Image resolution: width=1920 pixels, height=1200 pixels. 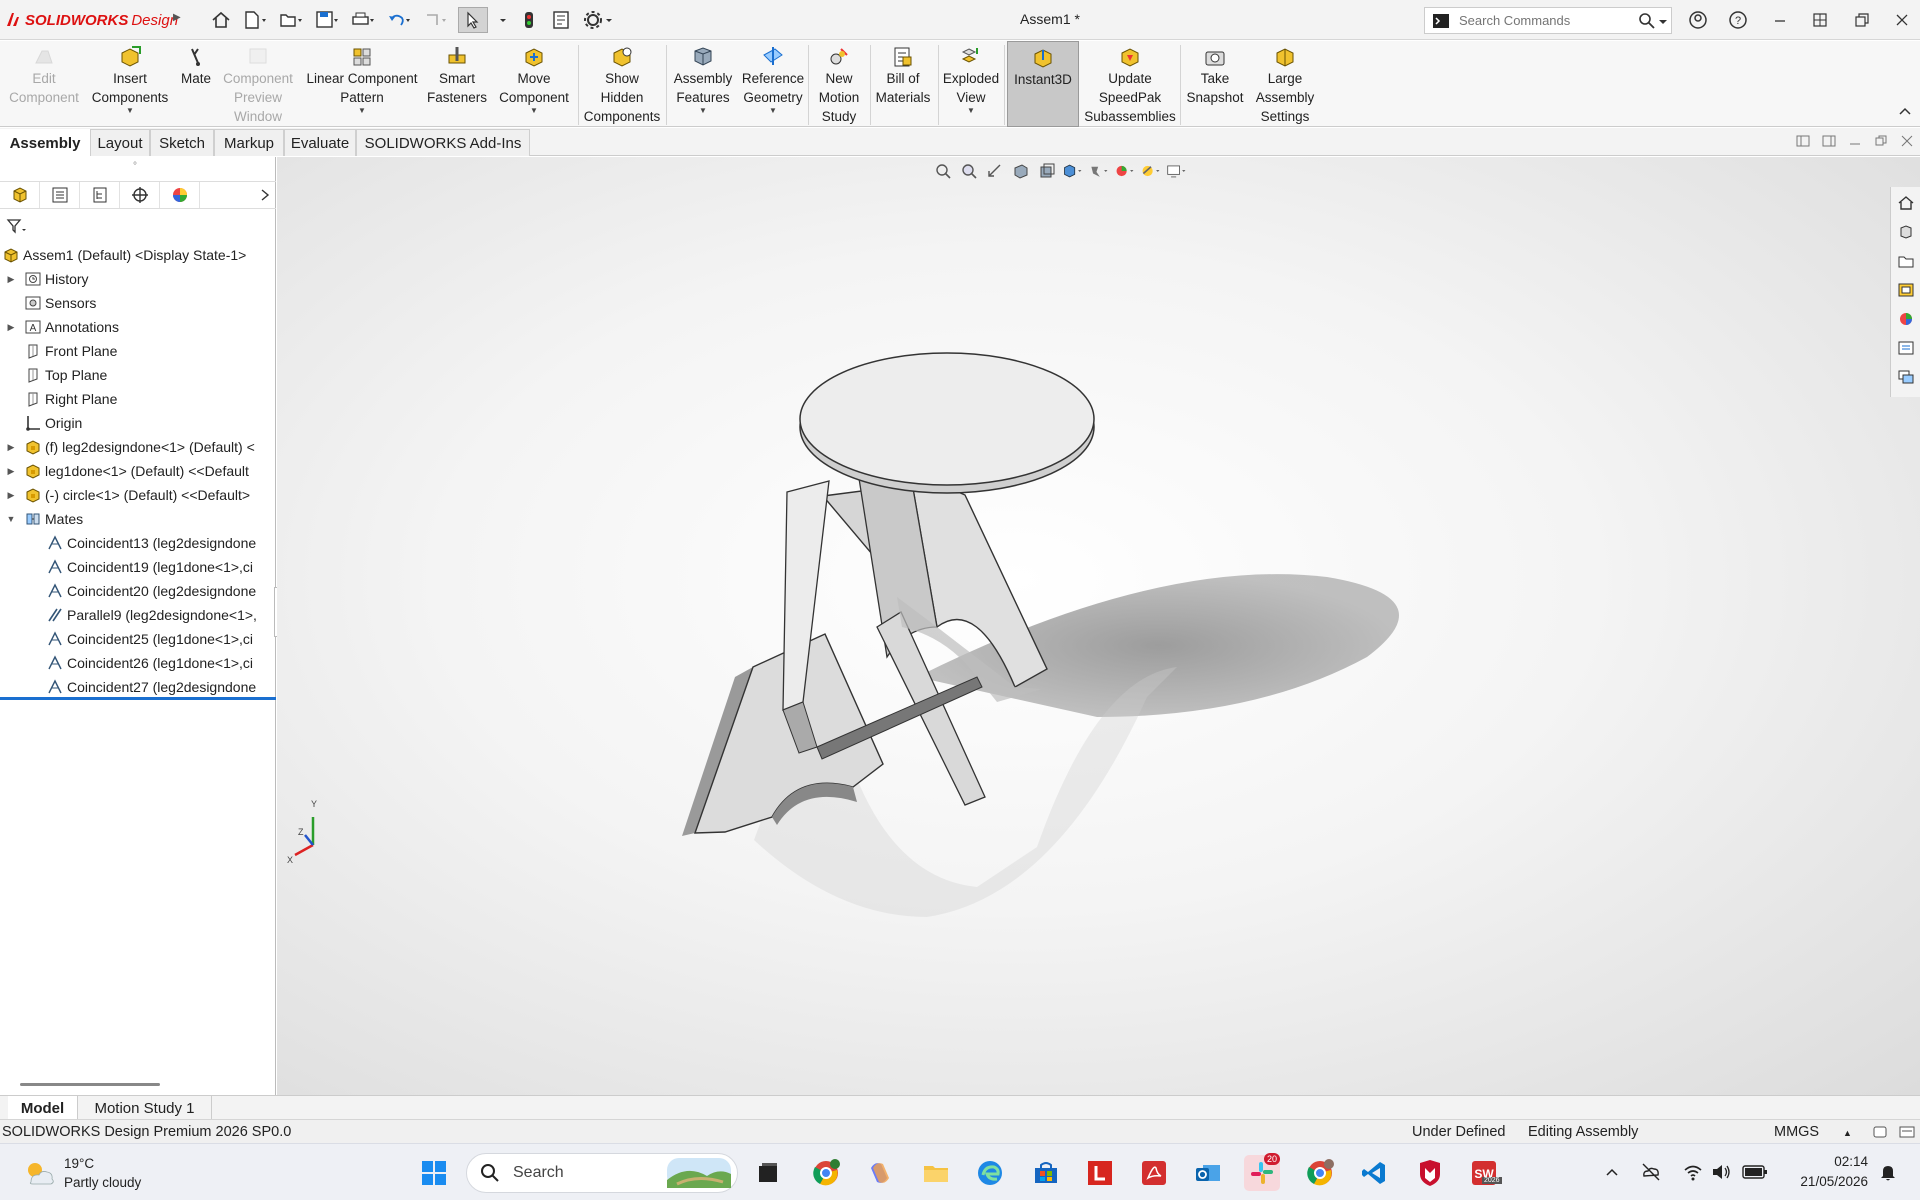 I want to click on units-caret-icon: ▲, so click(x=1847, y=1133).